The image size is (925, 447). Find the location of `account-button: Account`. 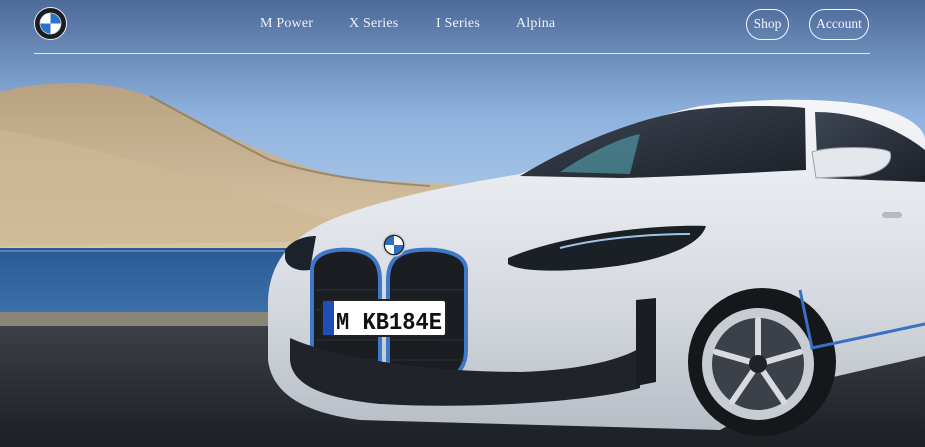

account-button: Account is located at coordinates (839, 24).